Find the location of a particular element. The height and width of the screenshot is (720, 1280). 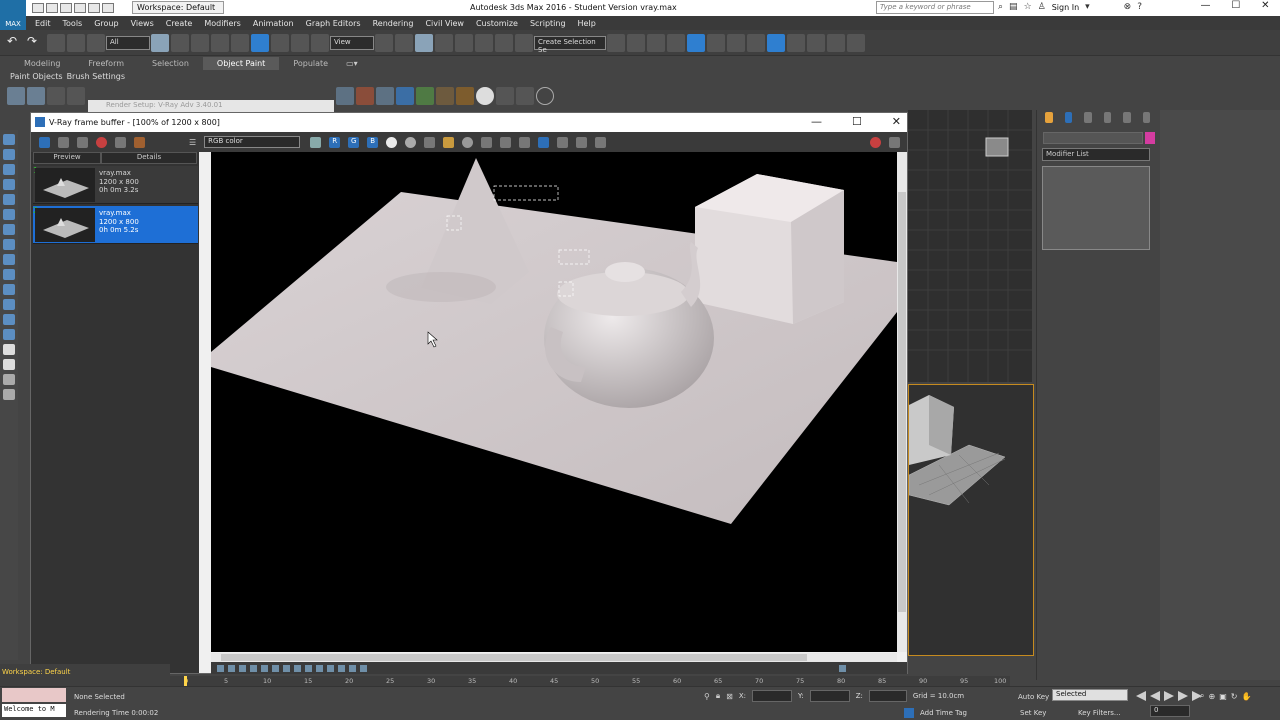

pan-icon: ✋ is located at coordinates (1246, 696).